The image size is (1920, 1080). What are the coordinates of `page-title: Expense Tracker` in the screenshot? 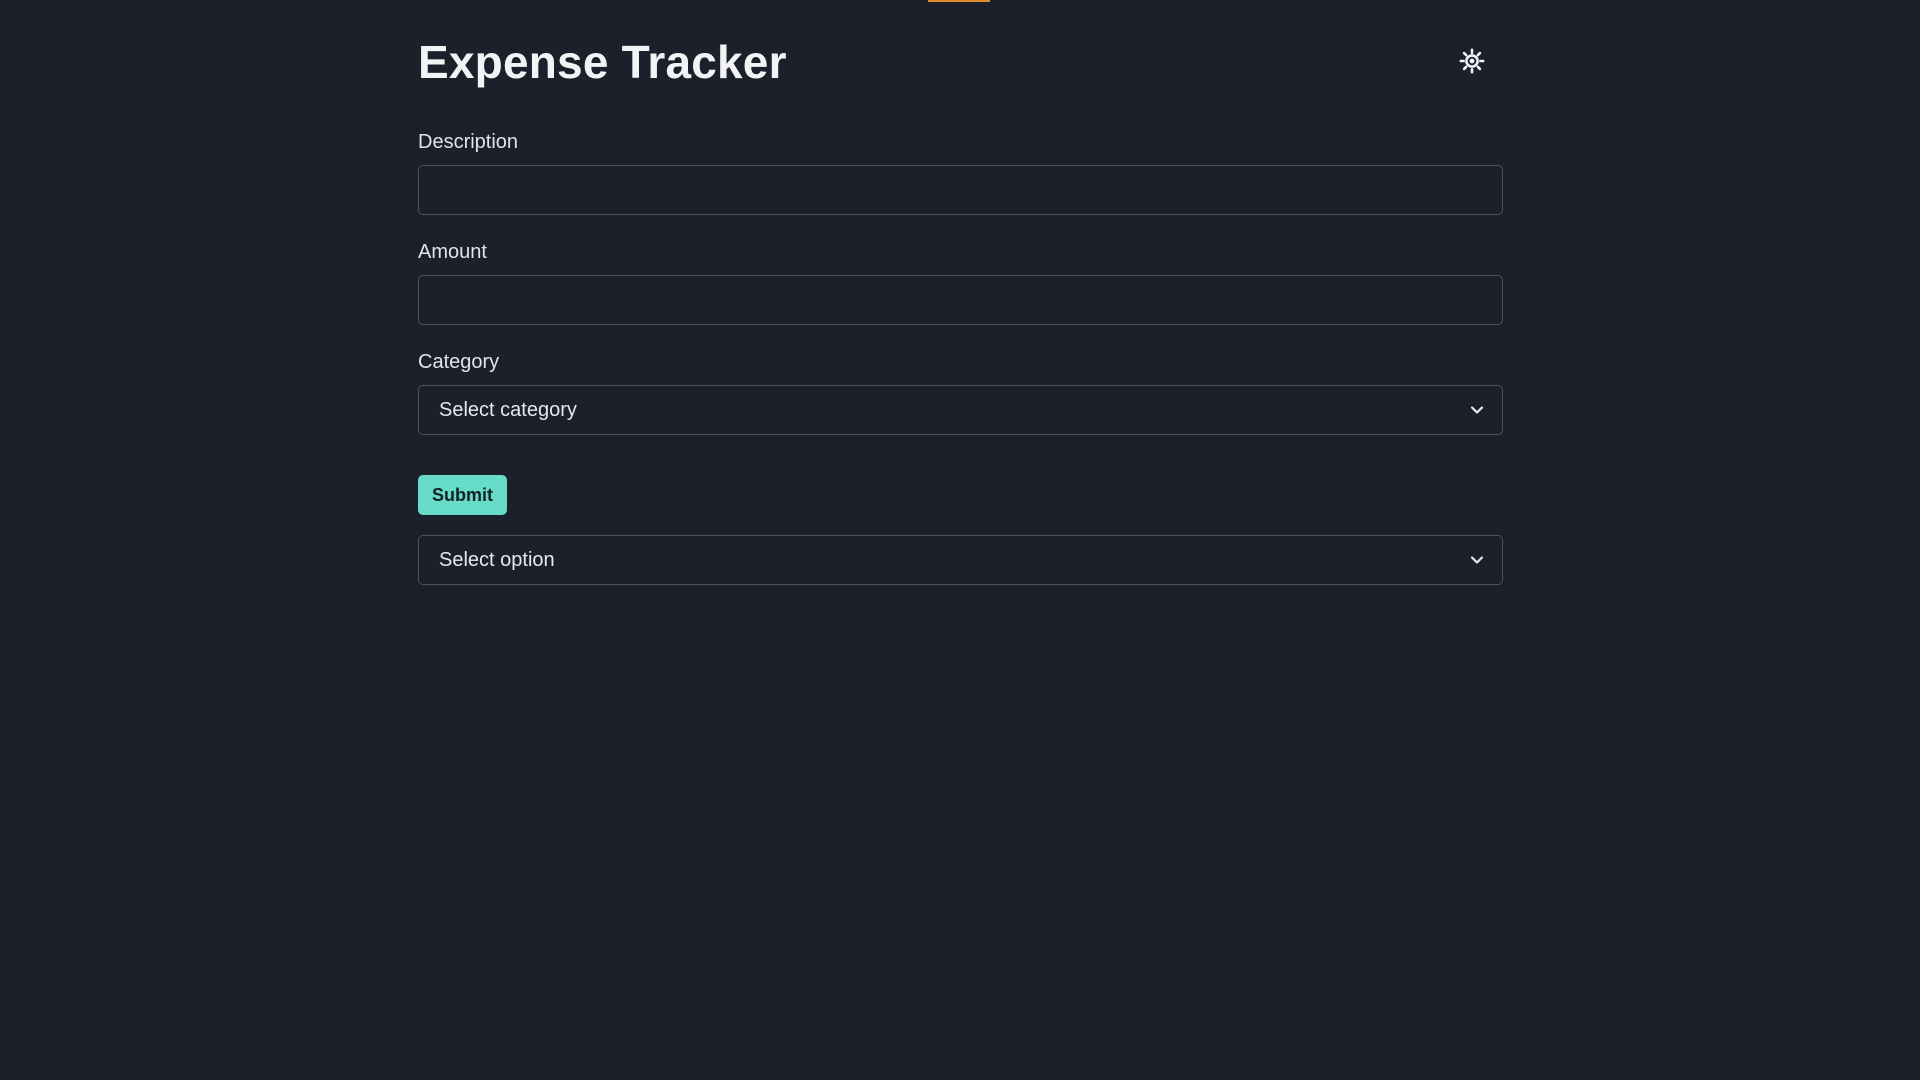 It's located at (602, 62).